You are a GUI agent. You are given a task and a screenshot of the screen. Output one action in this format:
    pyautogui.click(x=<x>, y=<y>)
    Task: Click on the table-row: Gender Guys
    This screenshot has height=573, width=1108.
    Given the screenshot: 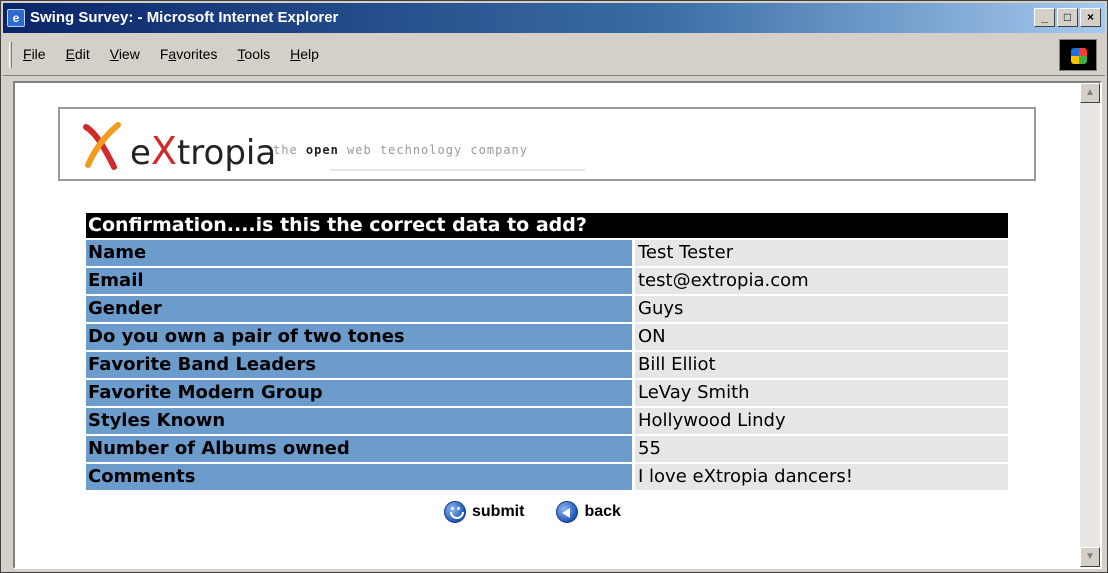 What is the action you would take?
    pyautogui.click(x=547, y=309)
    